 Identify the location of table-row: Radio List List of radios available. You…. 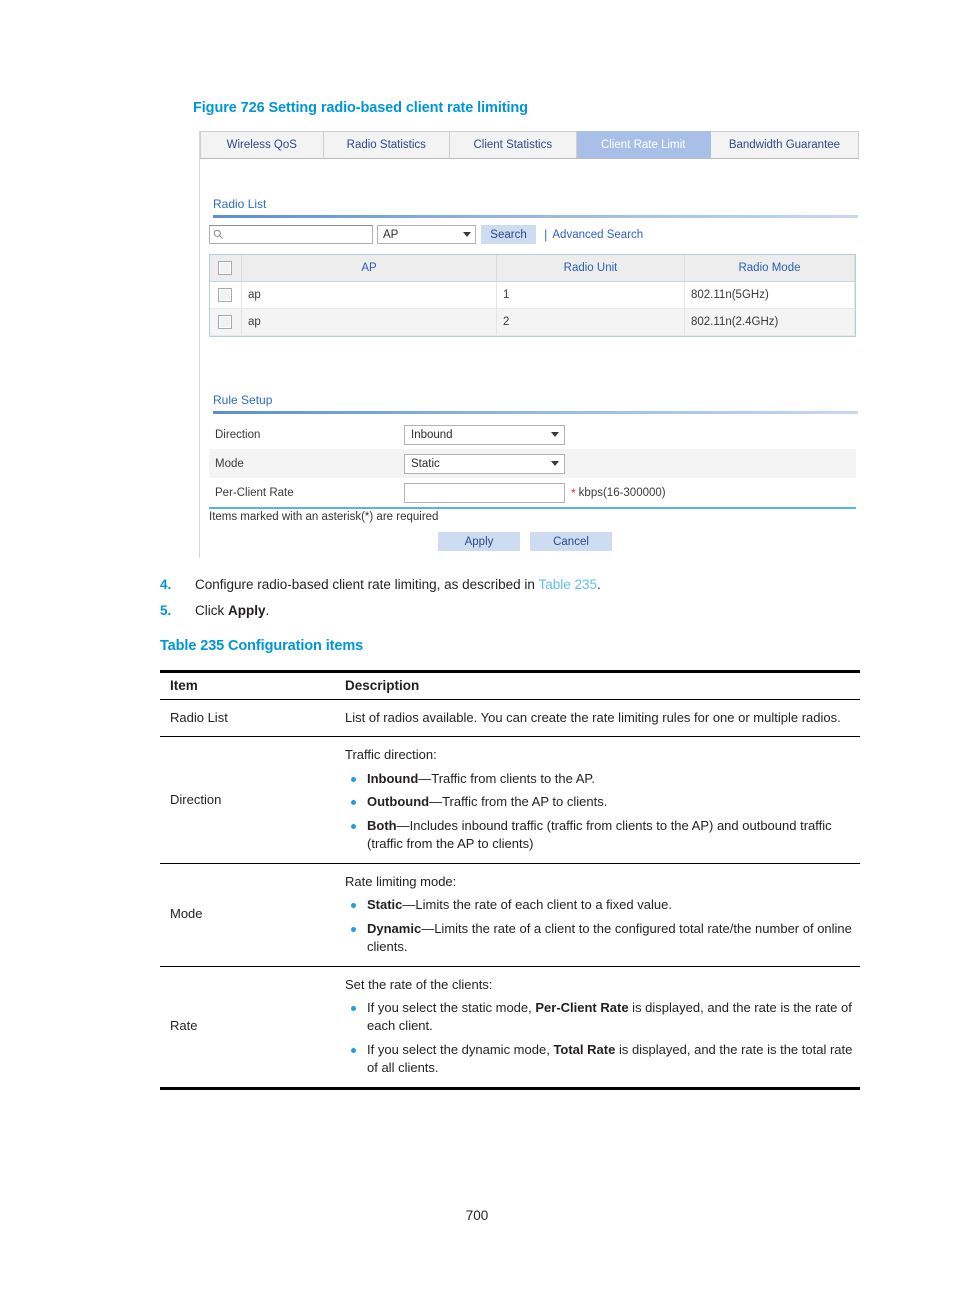
(510, 718).